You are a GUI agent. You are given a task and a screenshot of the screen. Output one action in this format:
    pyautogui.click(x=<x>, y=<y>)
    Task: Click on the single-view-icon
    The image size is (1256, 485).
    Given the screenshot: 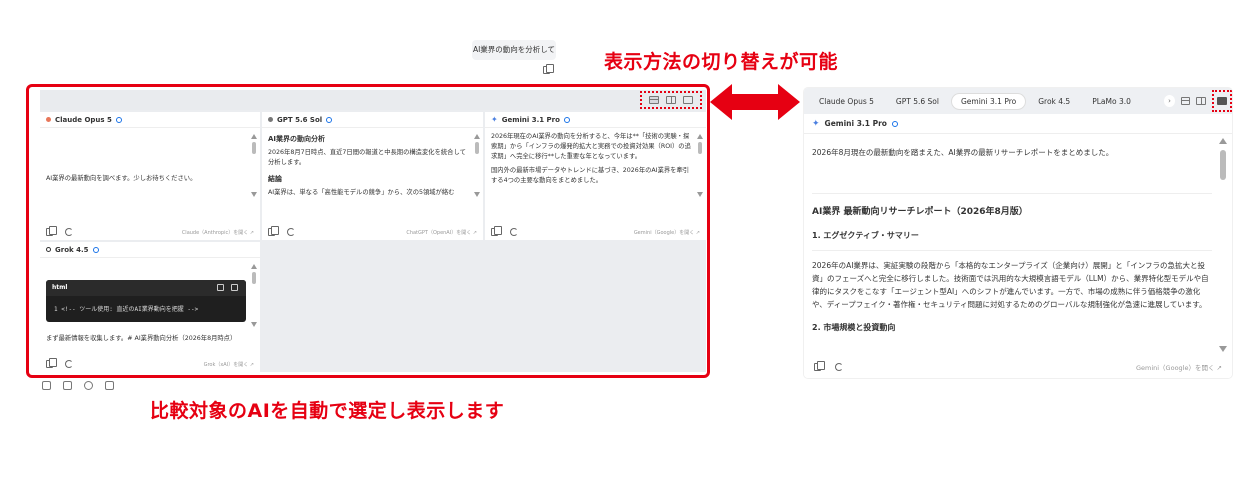 What is the action you would take?
    pyautogui.click(x=1221, y=101)
    